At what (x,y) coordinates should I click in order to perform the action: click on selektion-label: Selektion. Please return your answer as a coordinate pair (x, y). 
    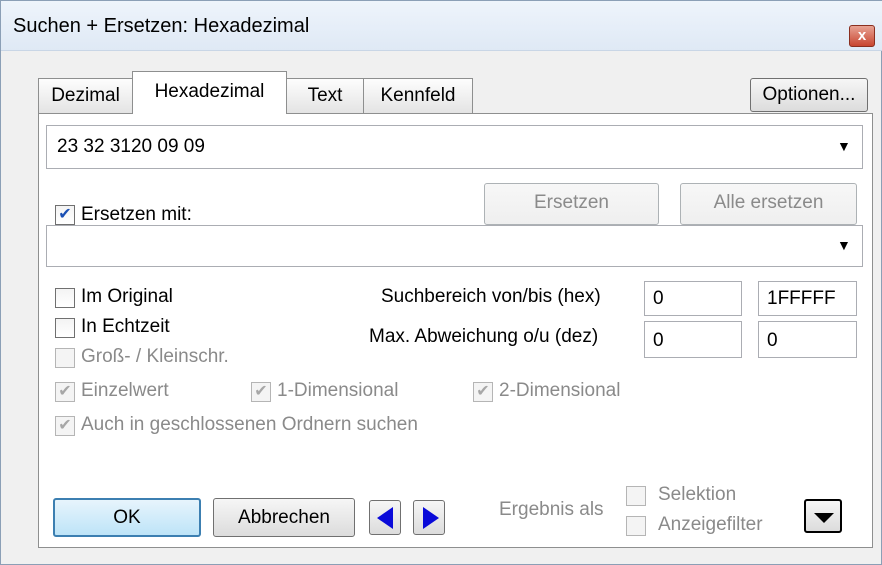
    Looking at the image, I should click on (697, 494).